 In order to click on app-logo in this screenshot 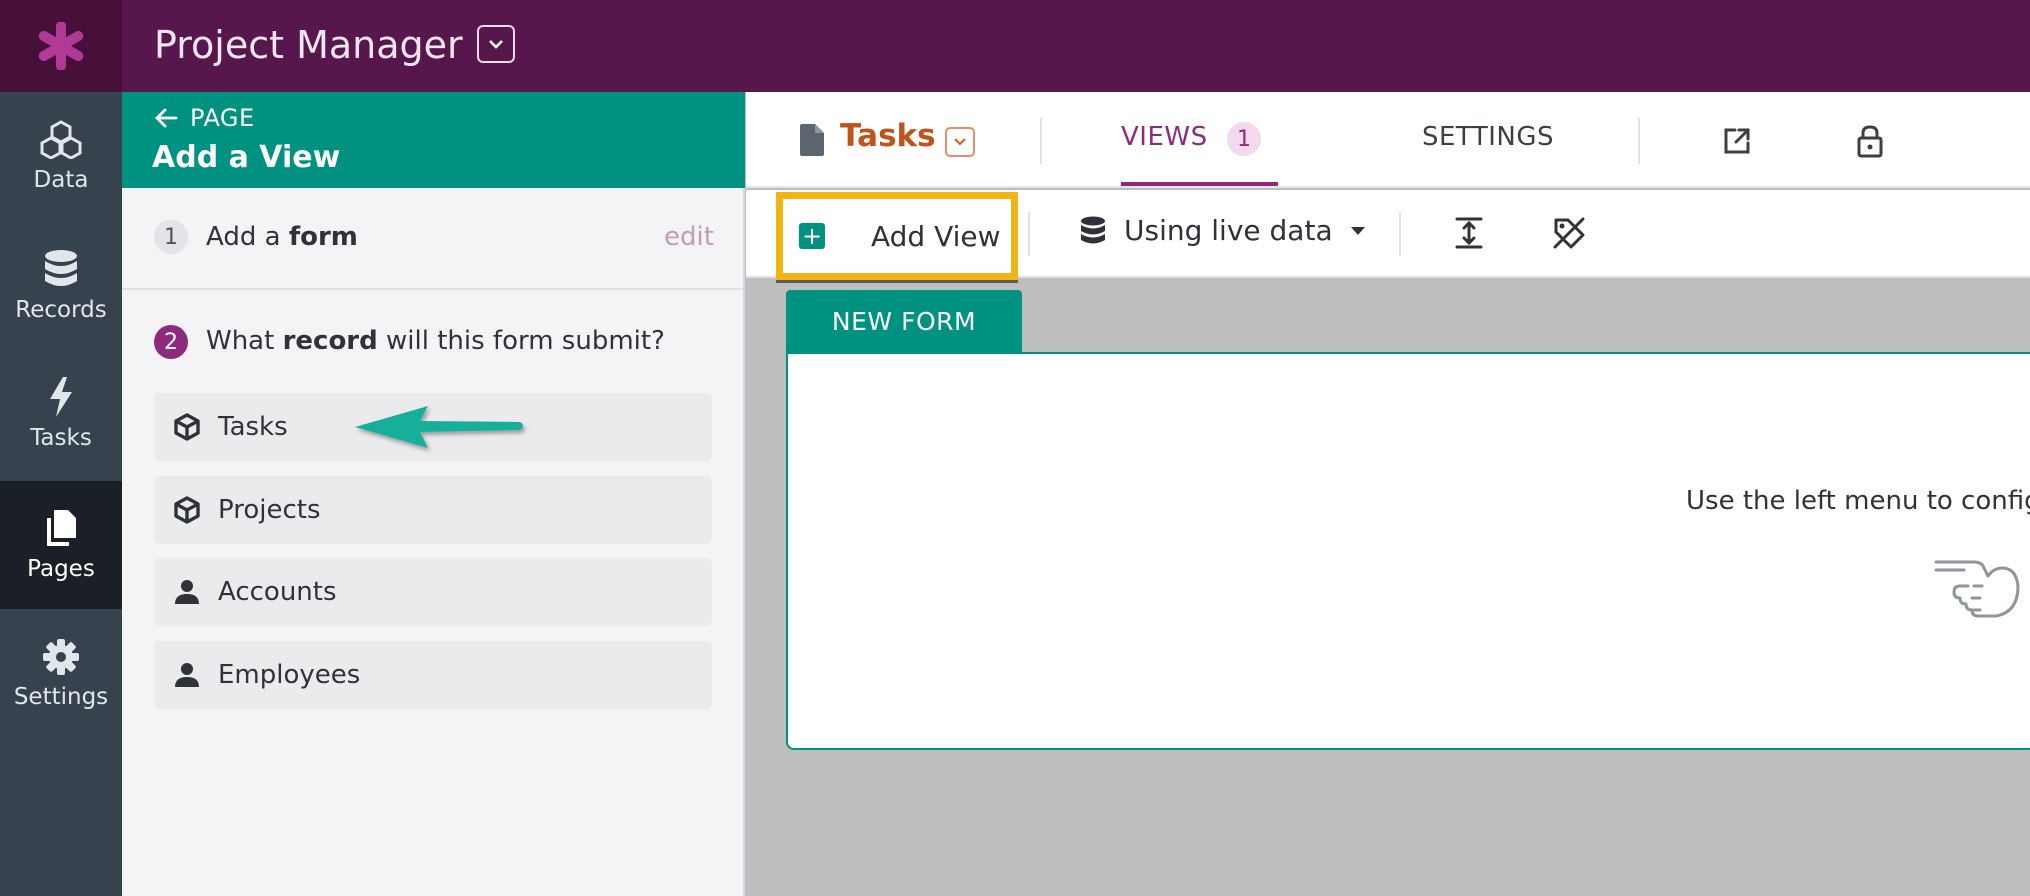, I will do `click(61, 46)`.